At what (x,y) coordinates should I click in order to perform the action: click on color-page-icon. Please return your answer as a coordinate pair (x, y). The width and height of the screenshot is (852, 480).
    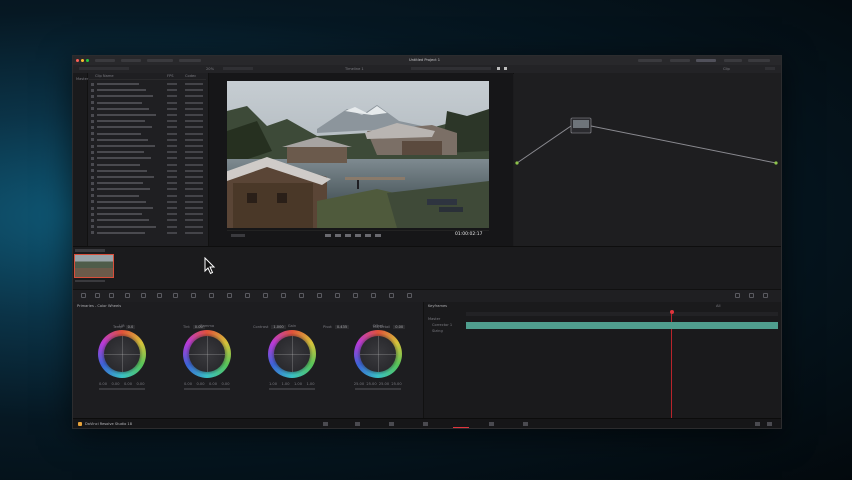
    Looking at the image, I should click on (461, 424).